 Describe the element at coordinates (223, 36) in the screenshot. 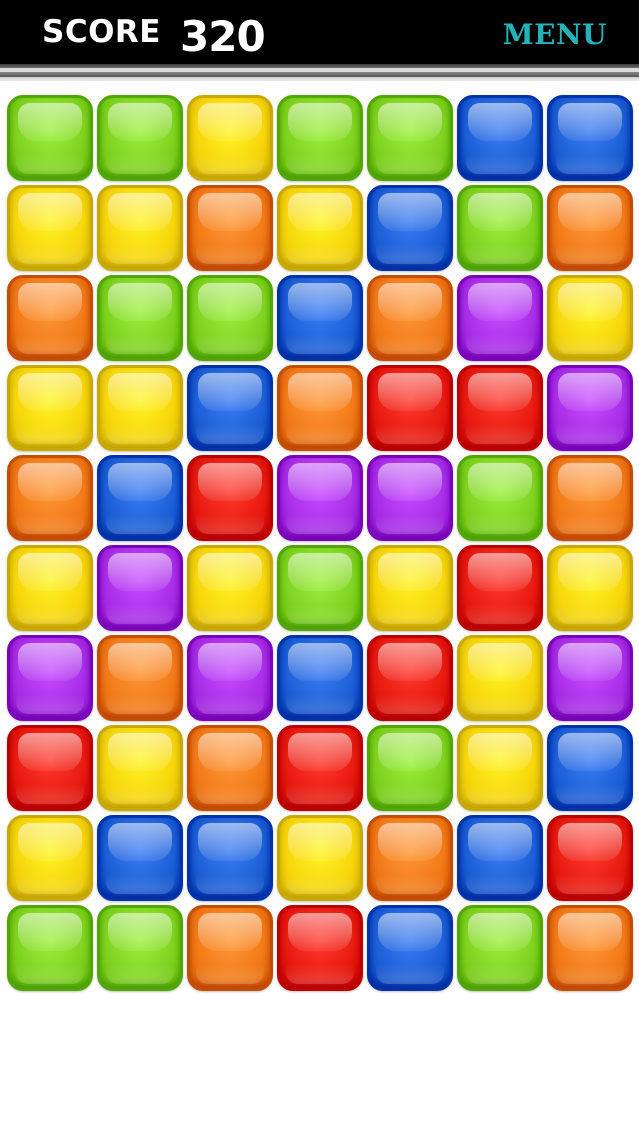

I see `score-value: 320` at that location.